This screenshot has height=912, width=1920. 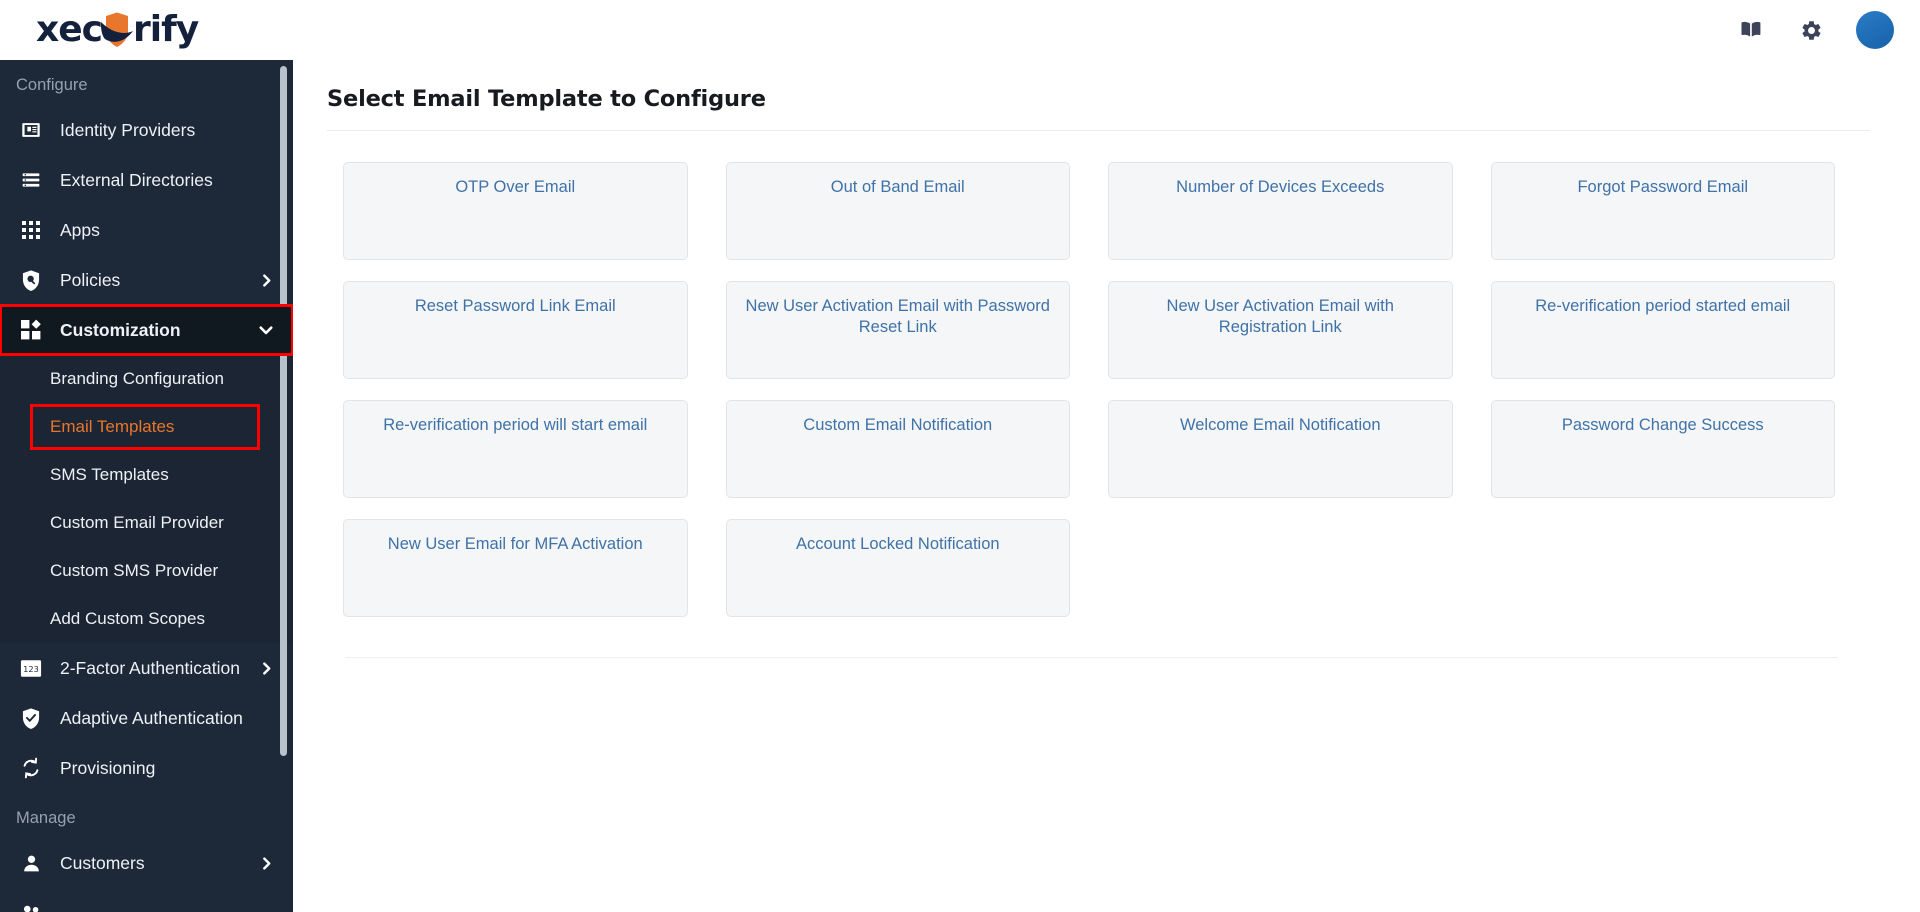 What do you see at coordinates (69, 29) in the screenshot?
I see `logo-text-part1: xec` at bounding box center [69, 29].